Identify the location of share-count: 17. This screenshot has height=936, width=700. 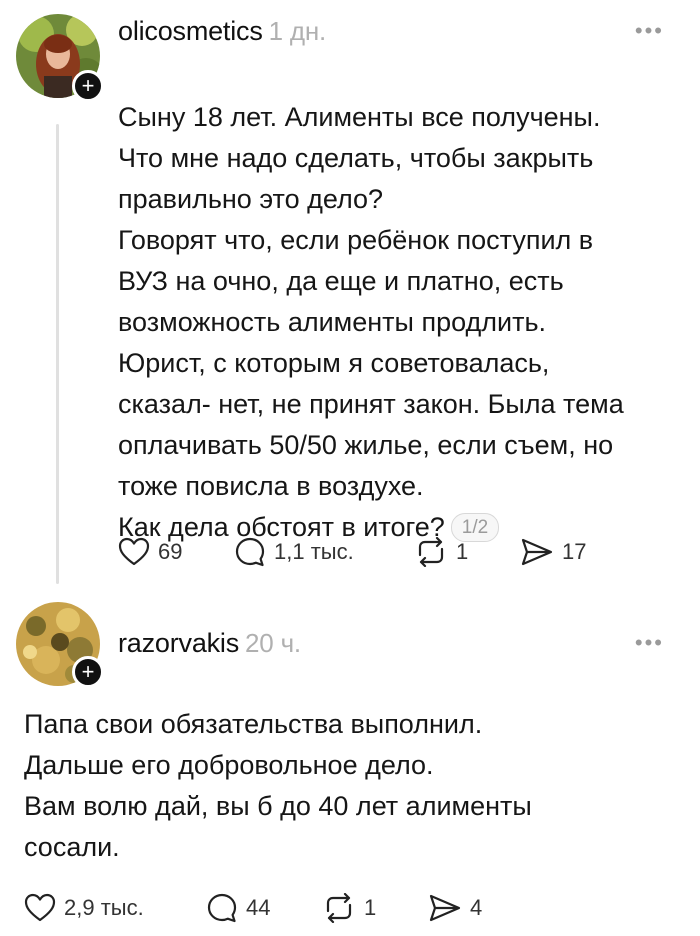
(574, 551).